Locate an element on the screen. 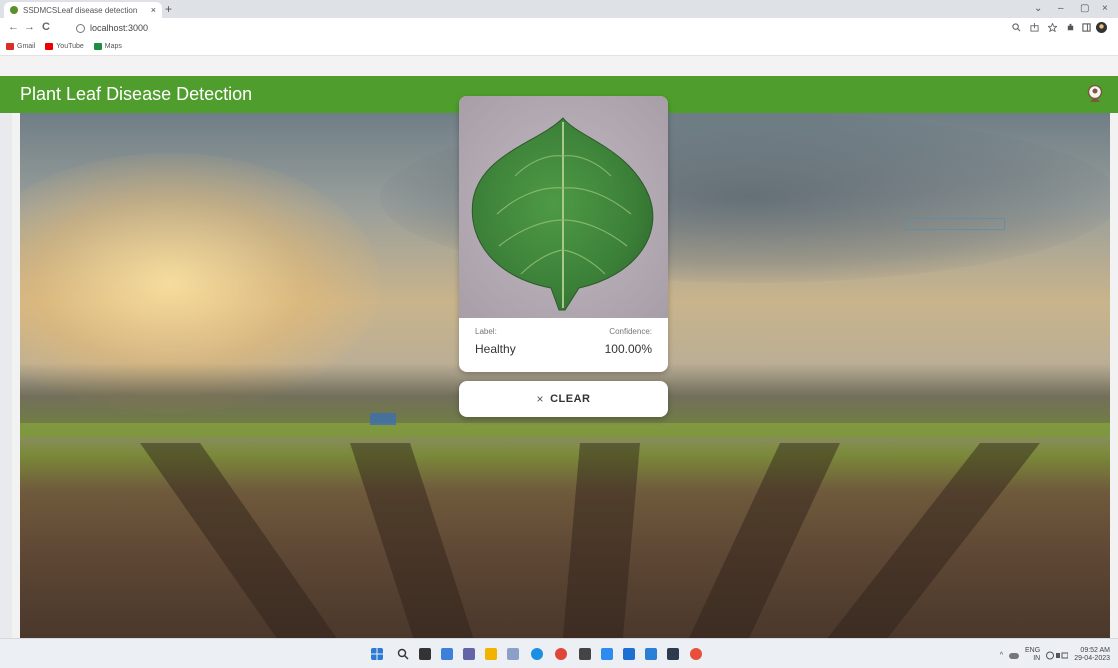 The image size is (1118, 668). prediction-result: Label: Confidence: Healthy 100.00% is located at coordinates (563, 345).